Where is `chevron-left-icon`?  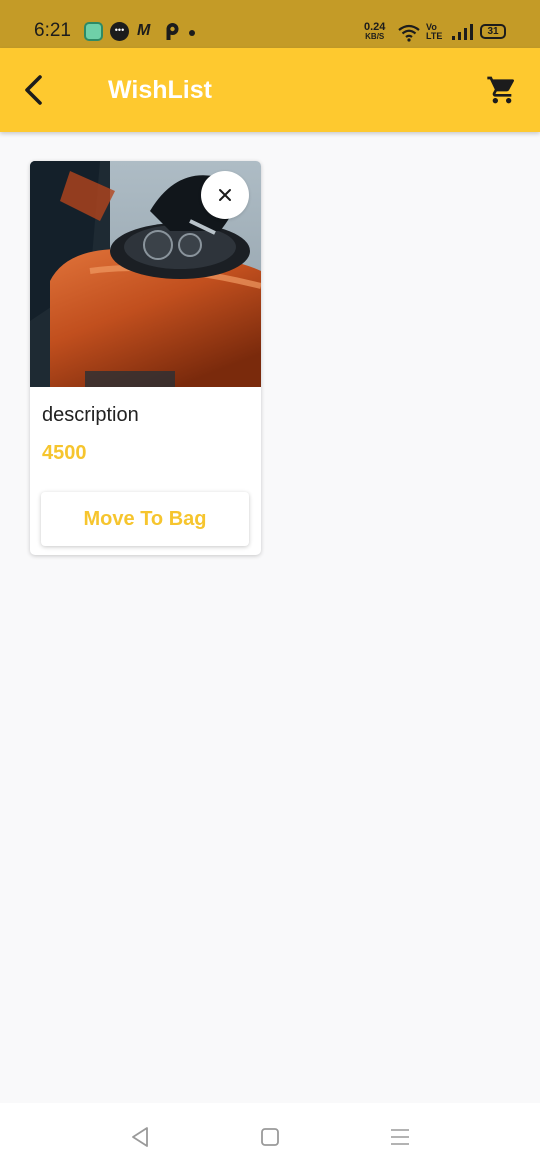
chevron-left-icon is located at coordinates (33, 90).